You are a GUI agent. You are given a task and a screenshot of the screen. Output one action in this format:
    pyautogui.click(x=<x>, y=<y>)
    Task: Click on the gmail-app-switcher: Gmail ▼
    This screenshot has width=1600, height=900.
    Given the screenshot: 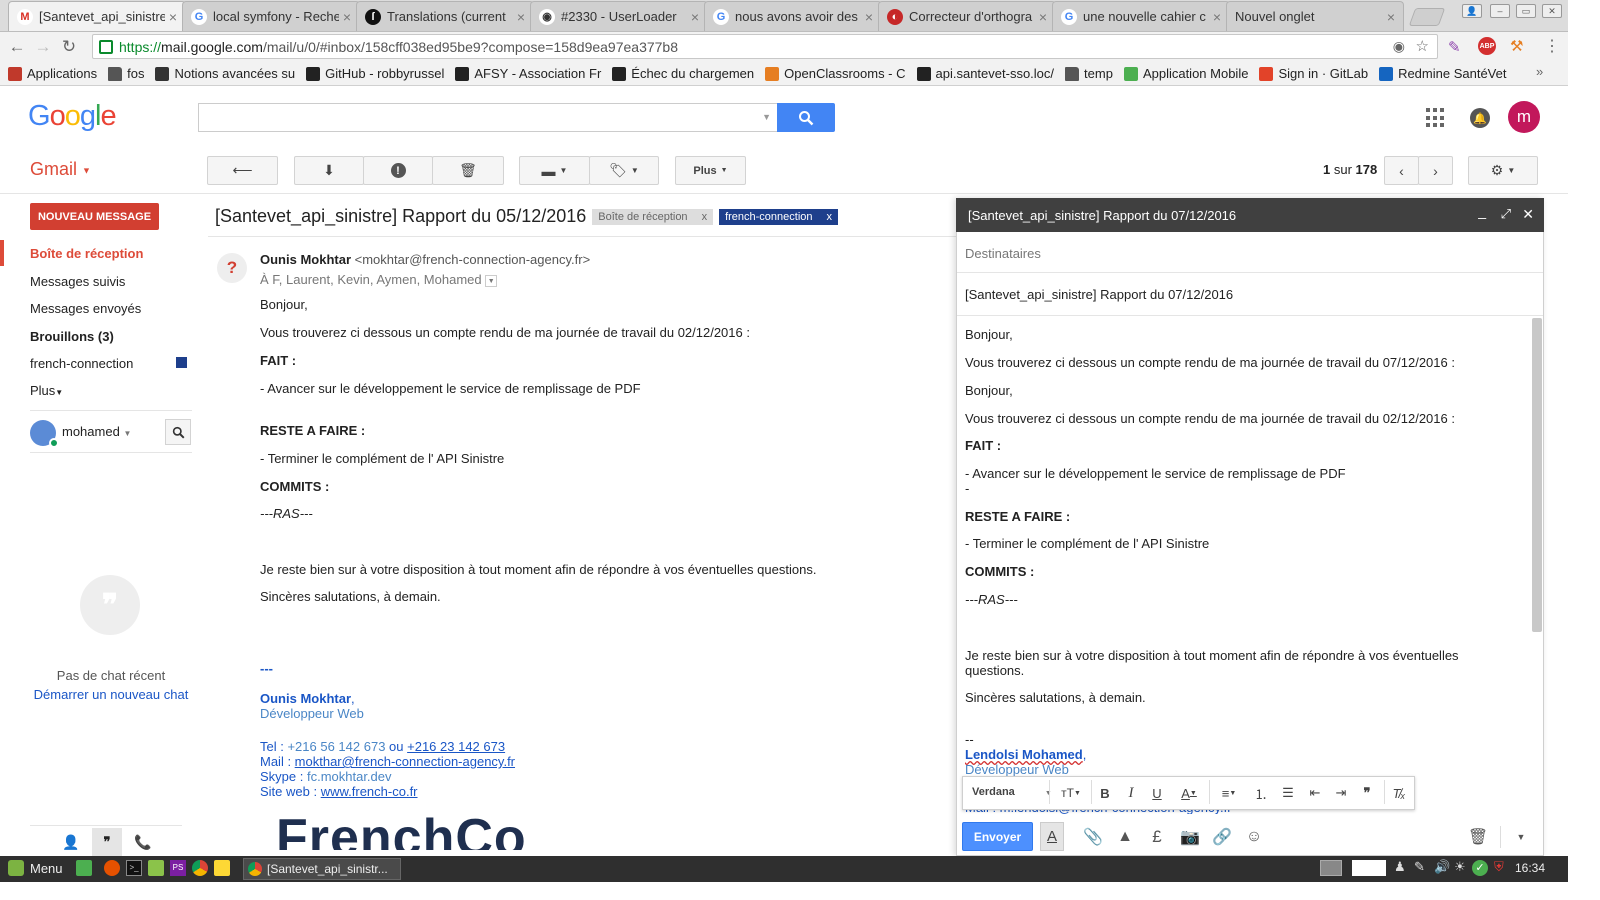 What is the action you would take?
    pyautogui.click(x=60, y=169)
    